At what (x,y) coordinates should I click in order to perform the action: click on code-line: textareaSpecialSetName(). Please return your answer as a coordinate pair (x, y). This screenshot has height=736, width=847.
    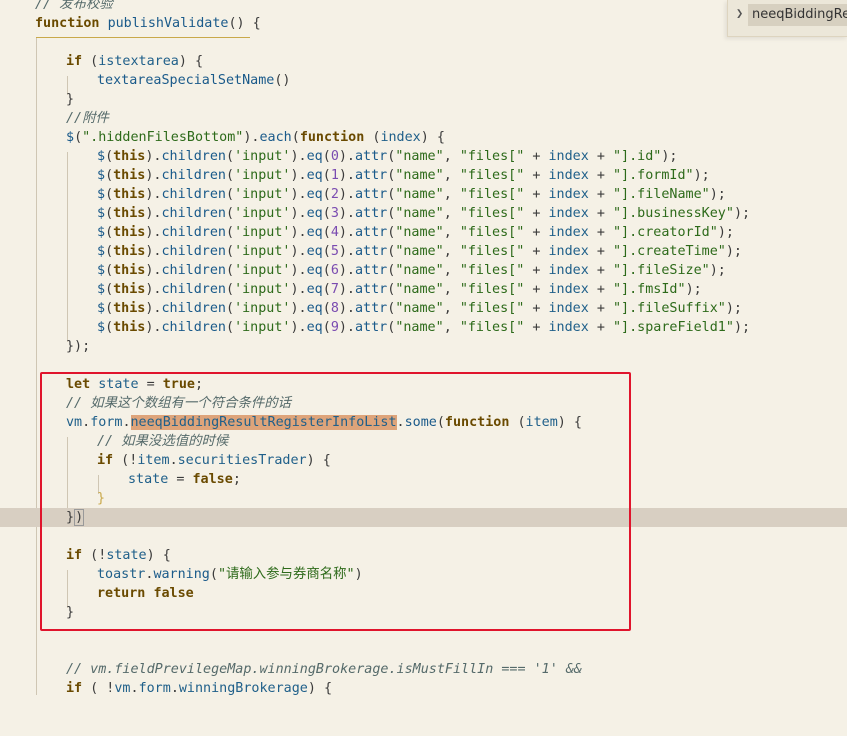
    Looking at the image, I should click on (423, 80).